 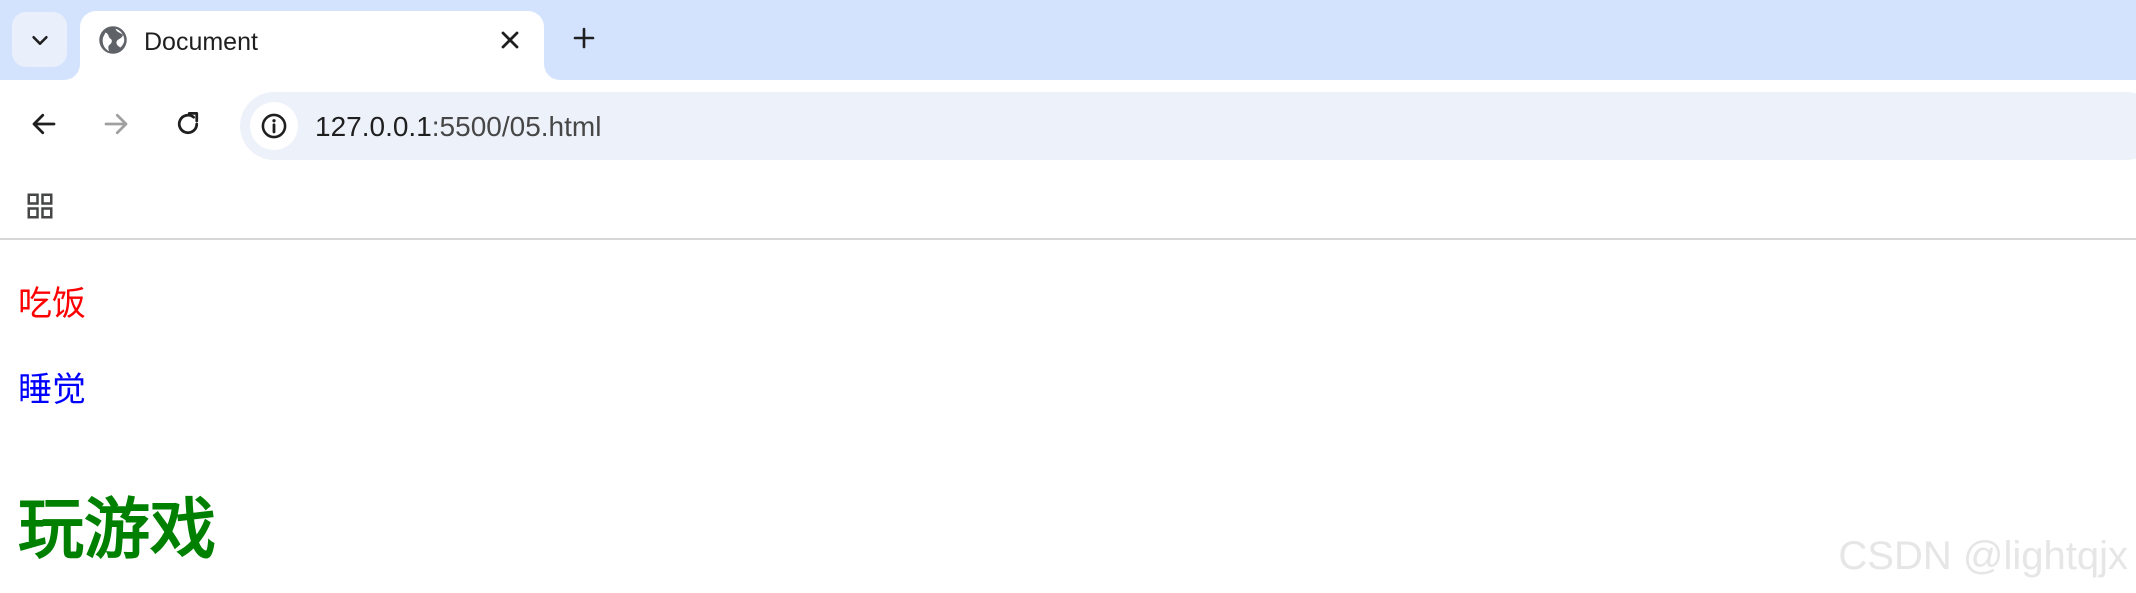 What do you see at coordinates (312, 45) in the screenshot?
I see `active-tab: Document` at bounding box center [312, 45].